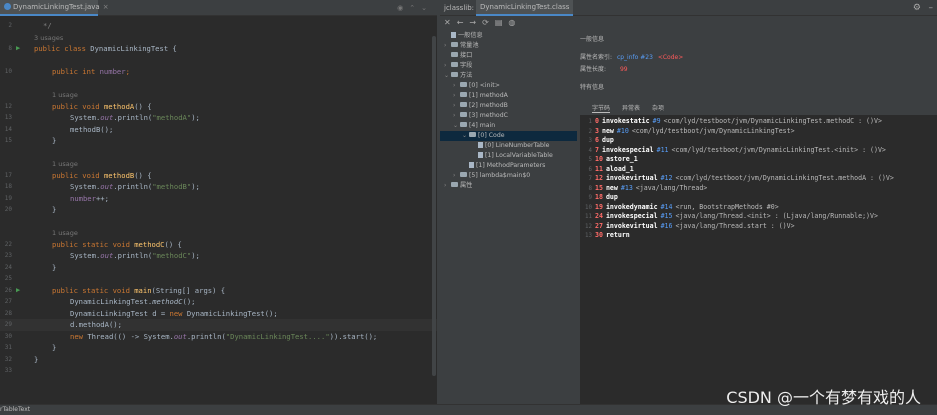 The width and height of the screenshot is (937, 415). I want to click on code-line: 33, so click(218, 371).